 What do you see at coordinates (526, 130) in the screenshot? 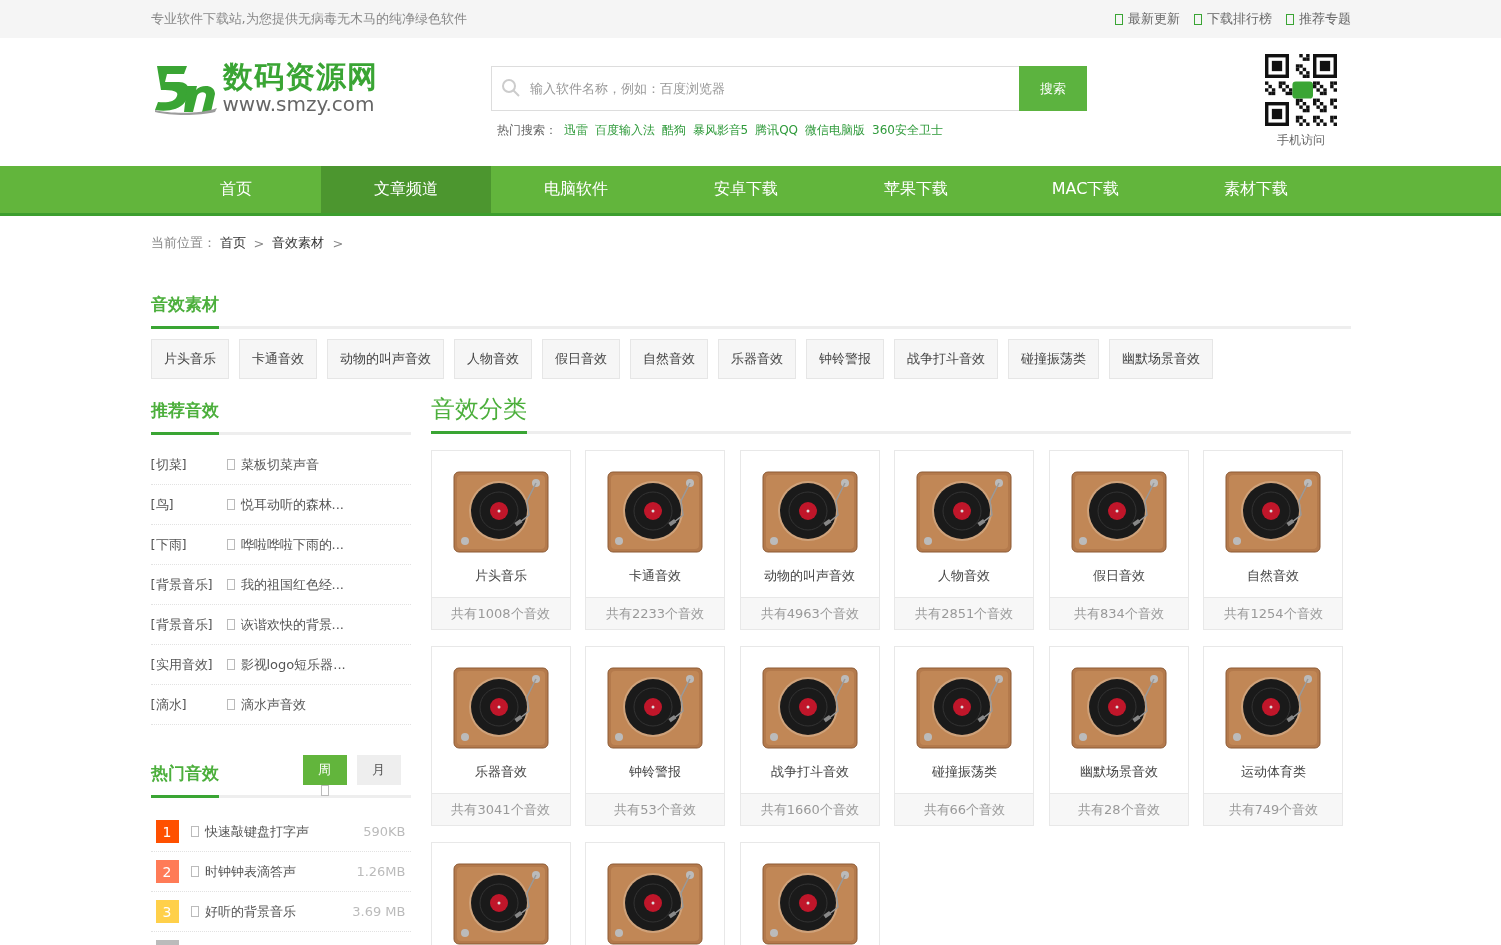
I see `hot-search-label: 热门搜索：` at bounding box center [526, 130].